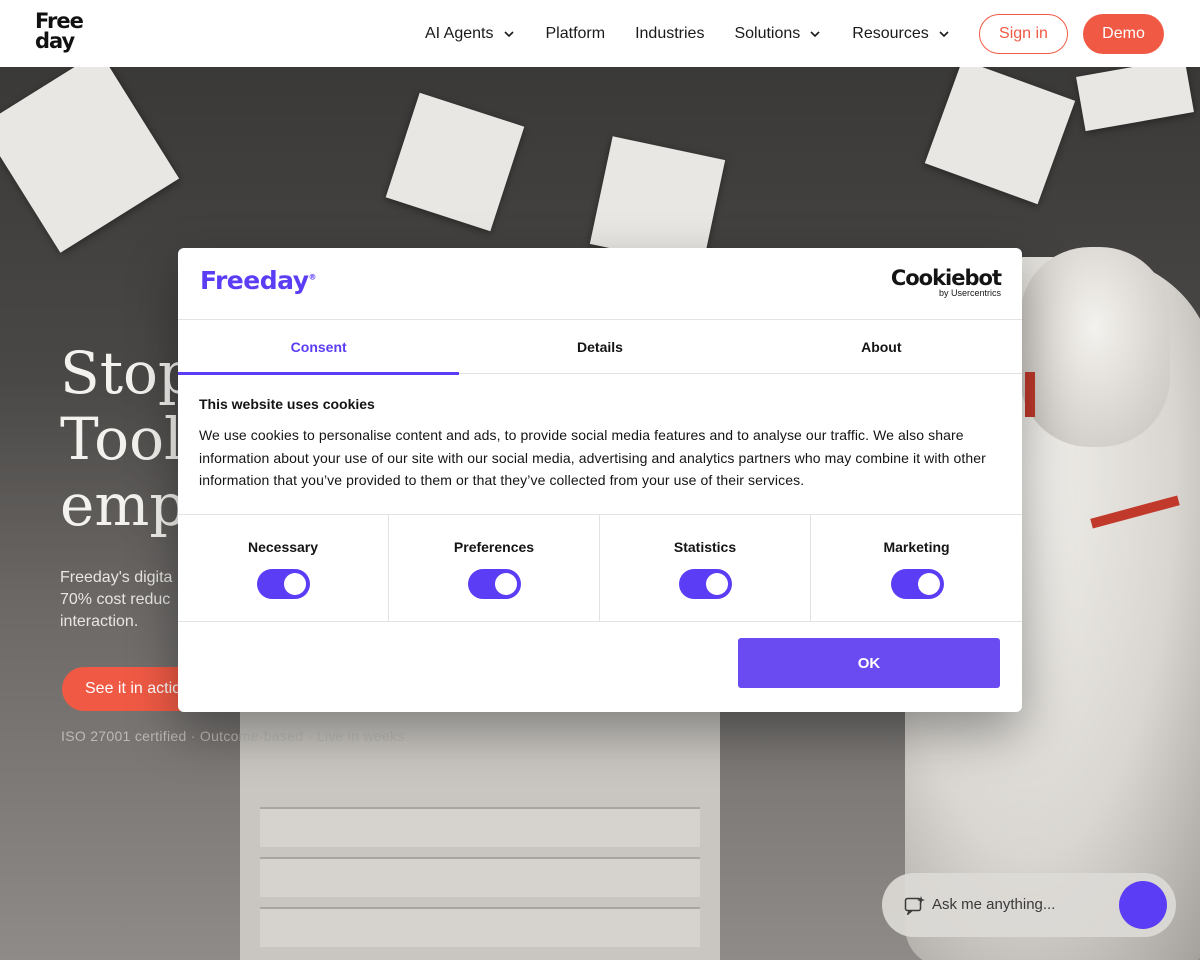  Describe the element at coordinates (494, 568) in the screenshot. I see `category-preferences: Preferences` at that location.